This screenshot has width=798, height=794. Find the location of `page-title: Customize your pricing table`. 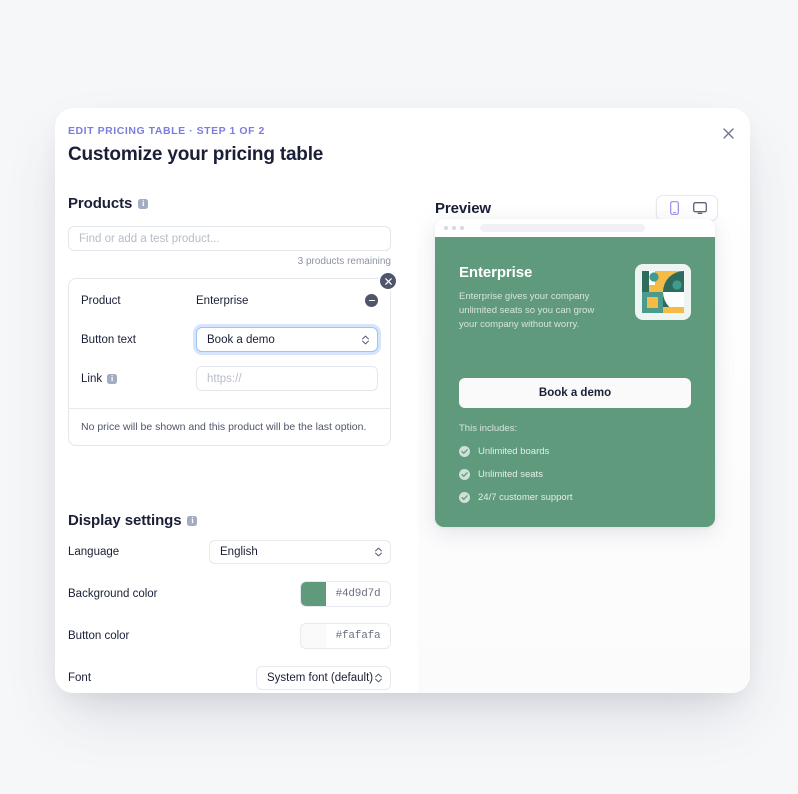

page-title: Customize your pricing table is located at coordinates (196, 154).